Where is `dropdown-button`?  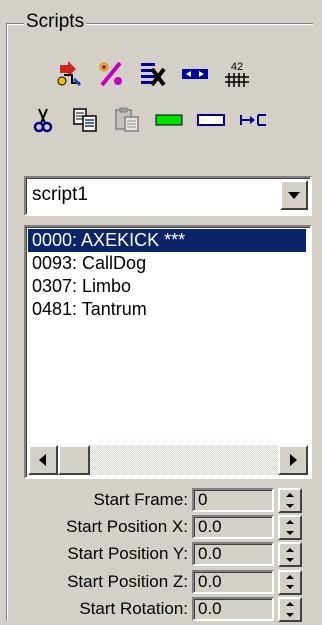
dropdown-button is located at coordinates (294, 195).